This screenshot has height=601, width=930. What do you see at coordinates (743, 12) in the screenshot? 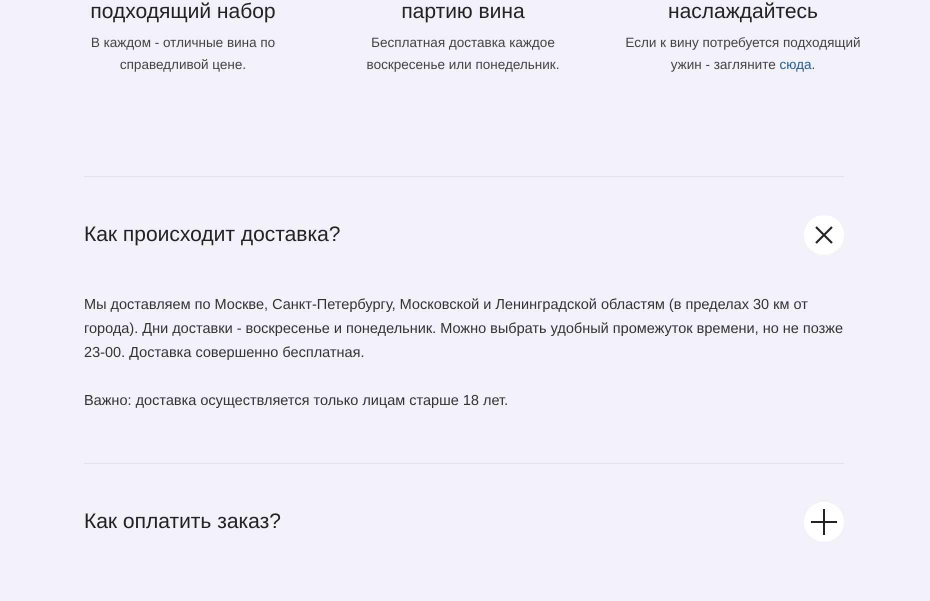
I see `step-title: наслаждайтесь` at bounding box center [743, 12].